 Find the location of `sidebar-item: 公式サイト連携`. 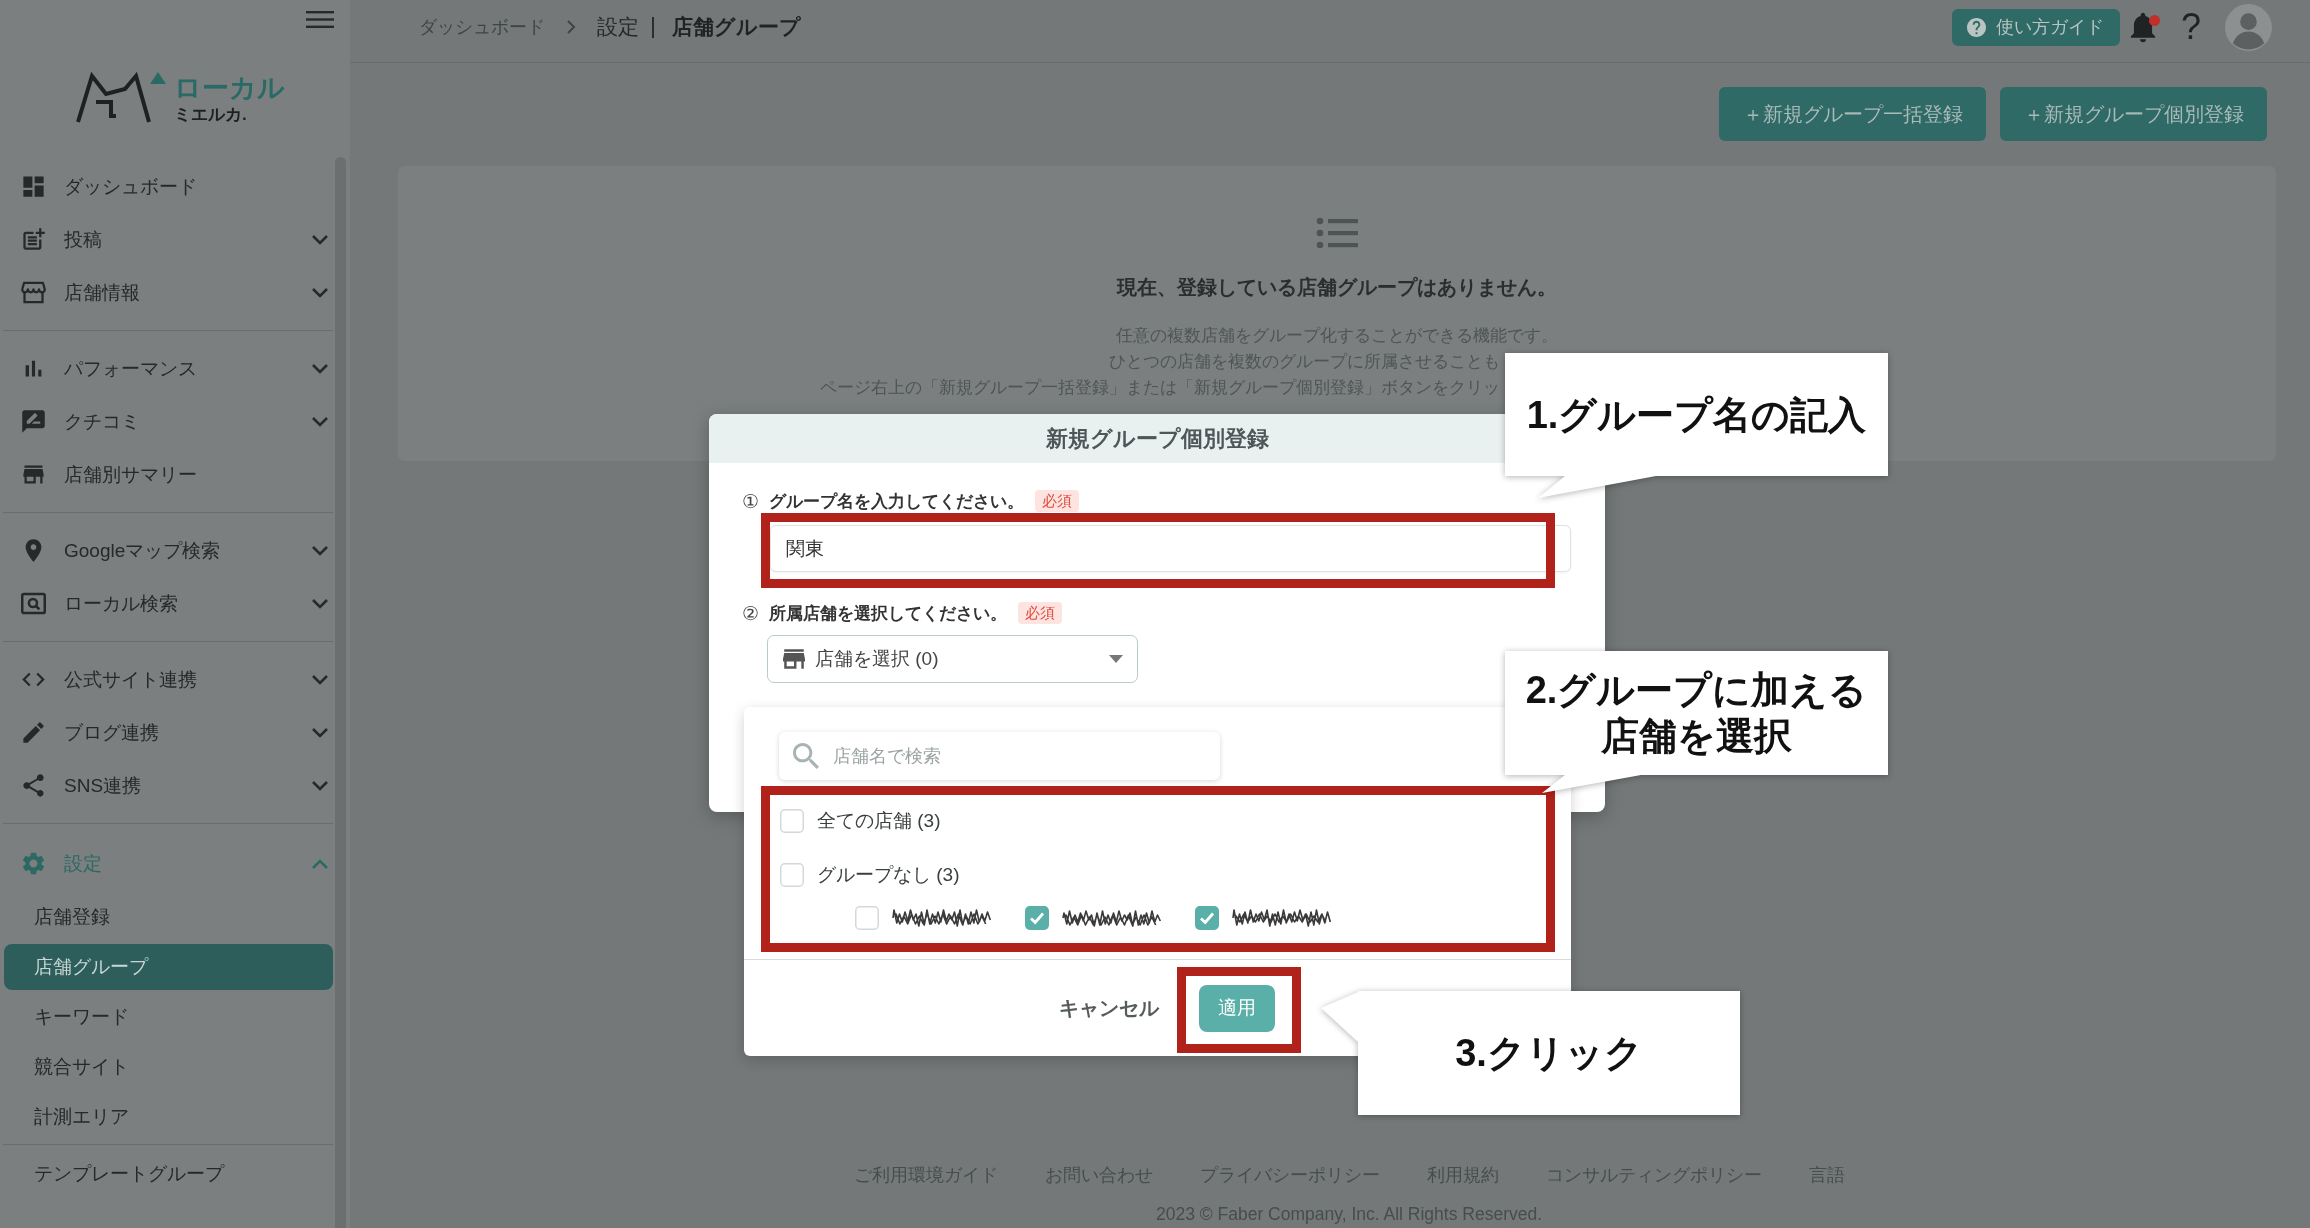

sidebar-item: 公式サイト連携 is located at coordinates (168, 679).